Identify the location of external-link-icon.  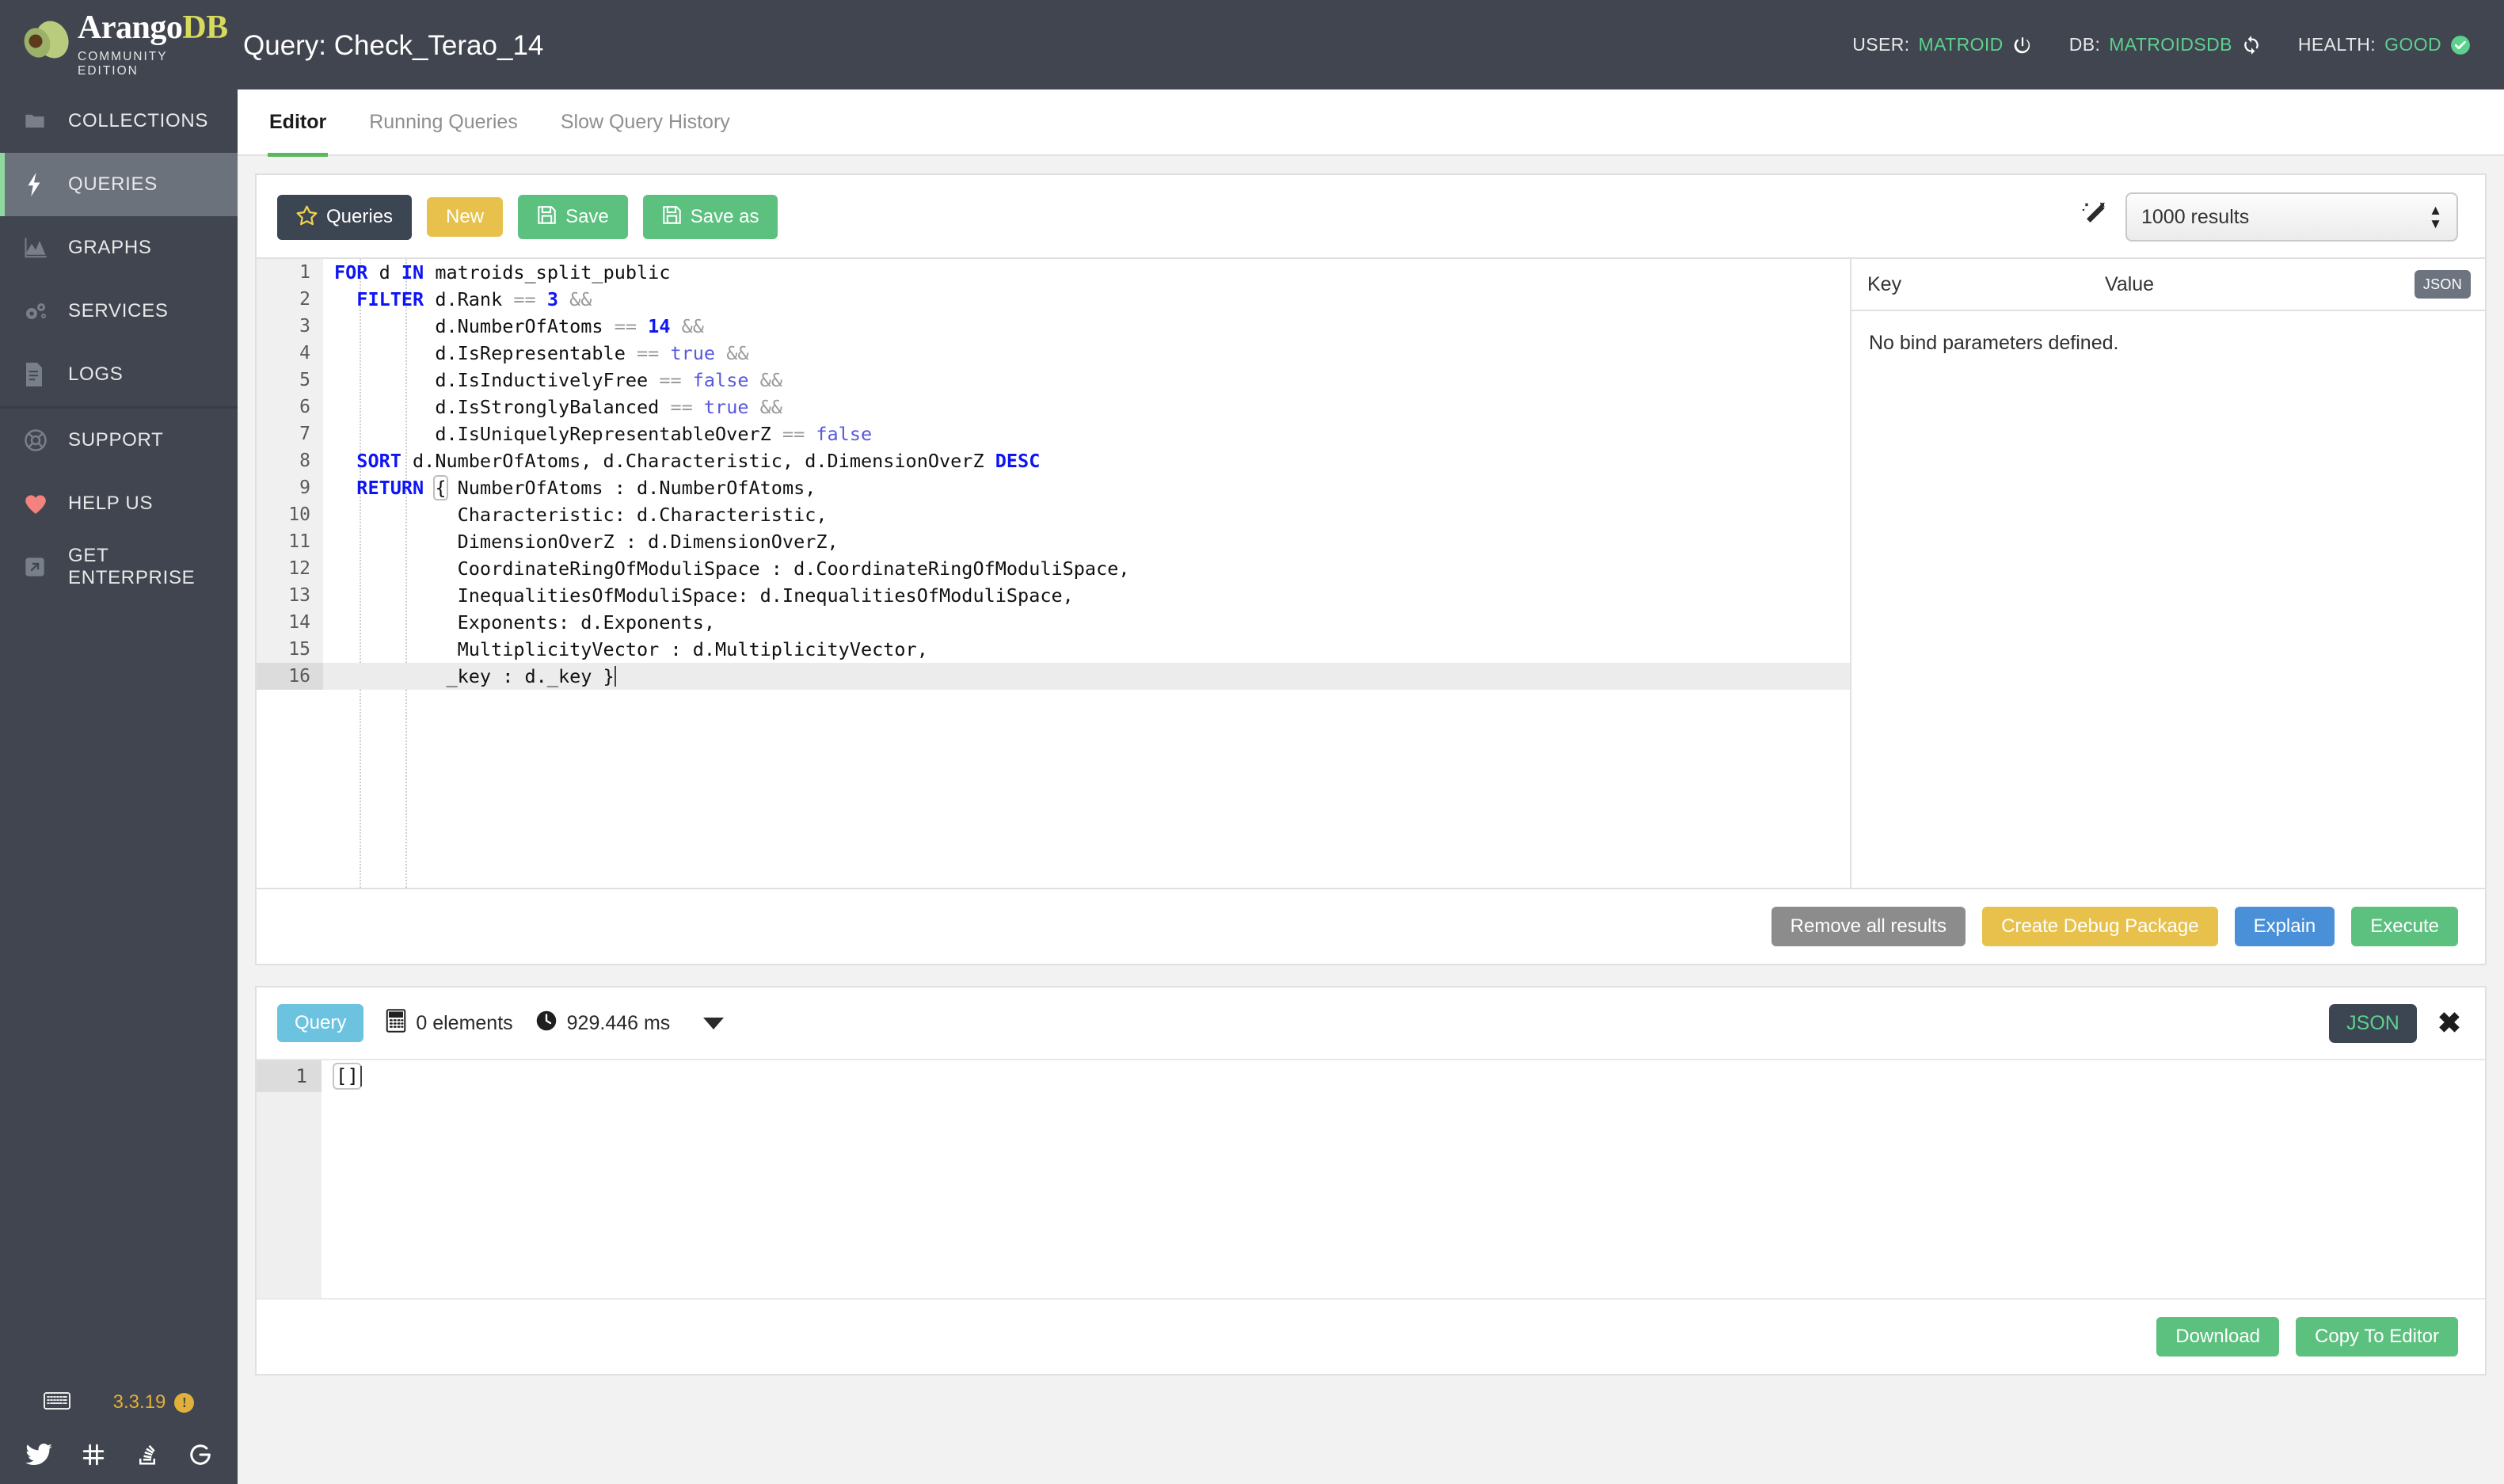
(41, 567).